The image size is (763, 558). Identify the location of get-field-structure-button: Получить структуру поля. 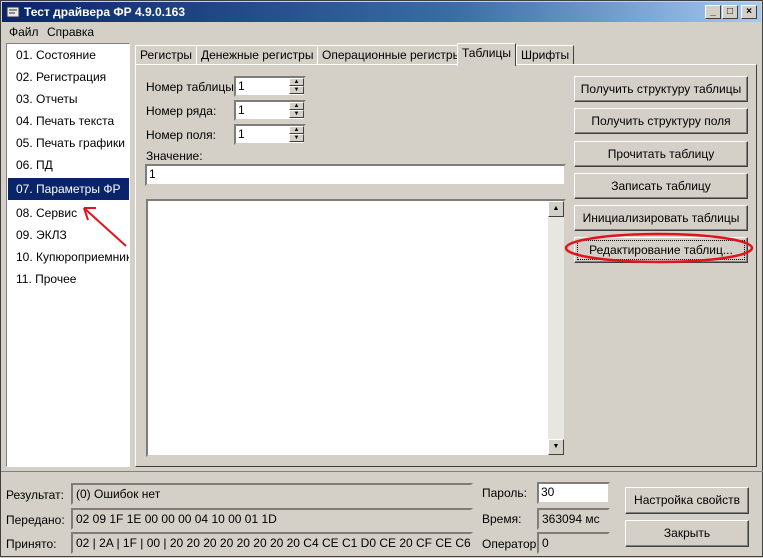
(661, 121).